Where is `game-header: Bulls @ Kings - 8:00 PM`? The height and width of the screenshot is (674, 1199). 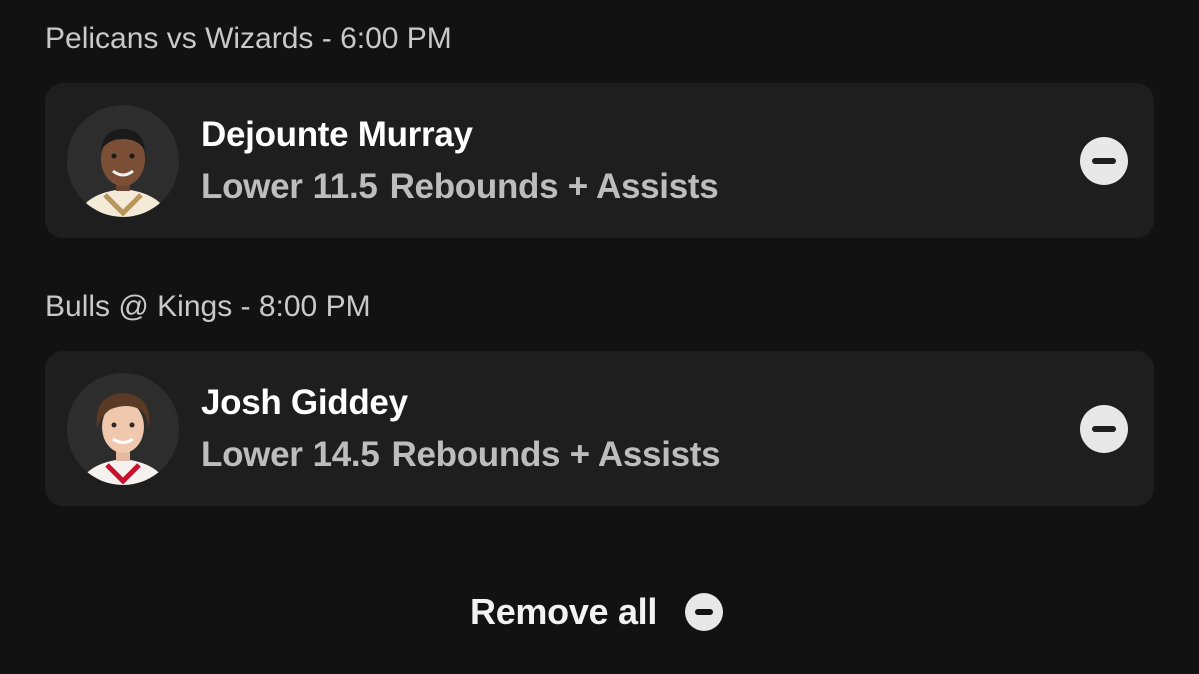
game-header: Bulls @ Kings - 8:00 PM is located at coordinates (208, 306).